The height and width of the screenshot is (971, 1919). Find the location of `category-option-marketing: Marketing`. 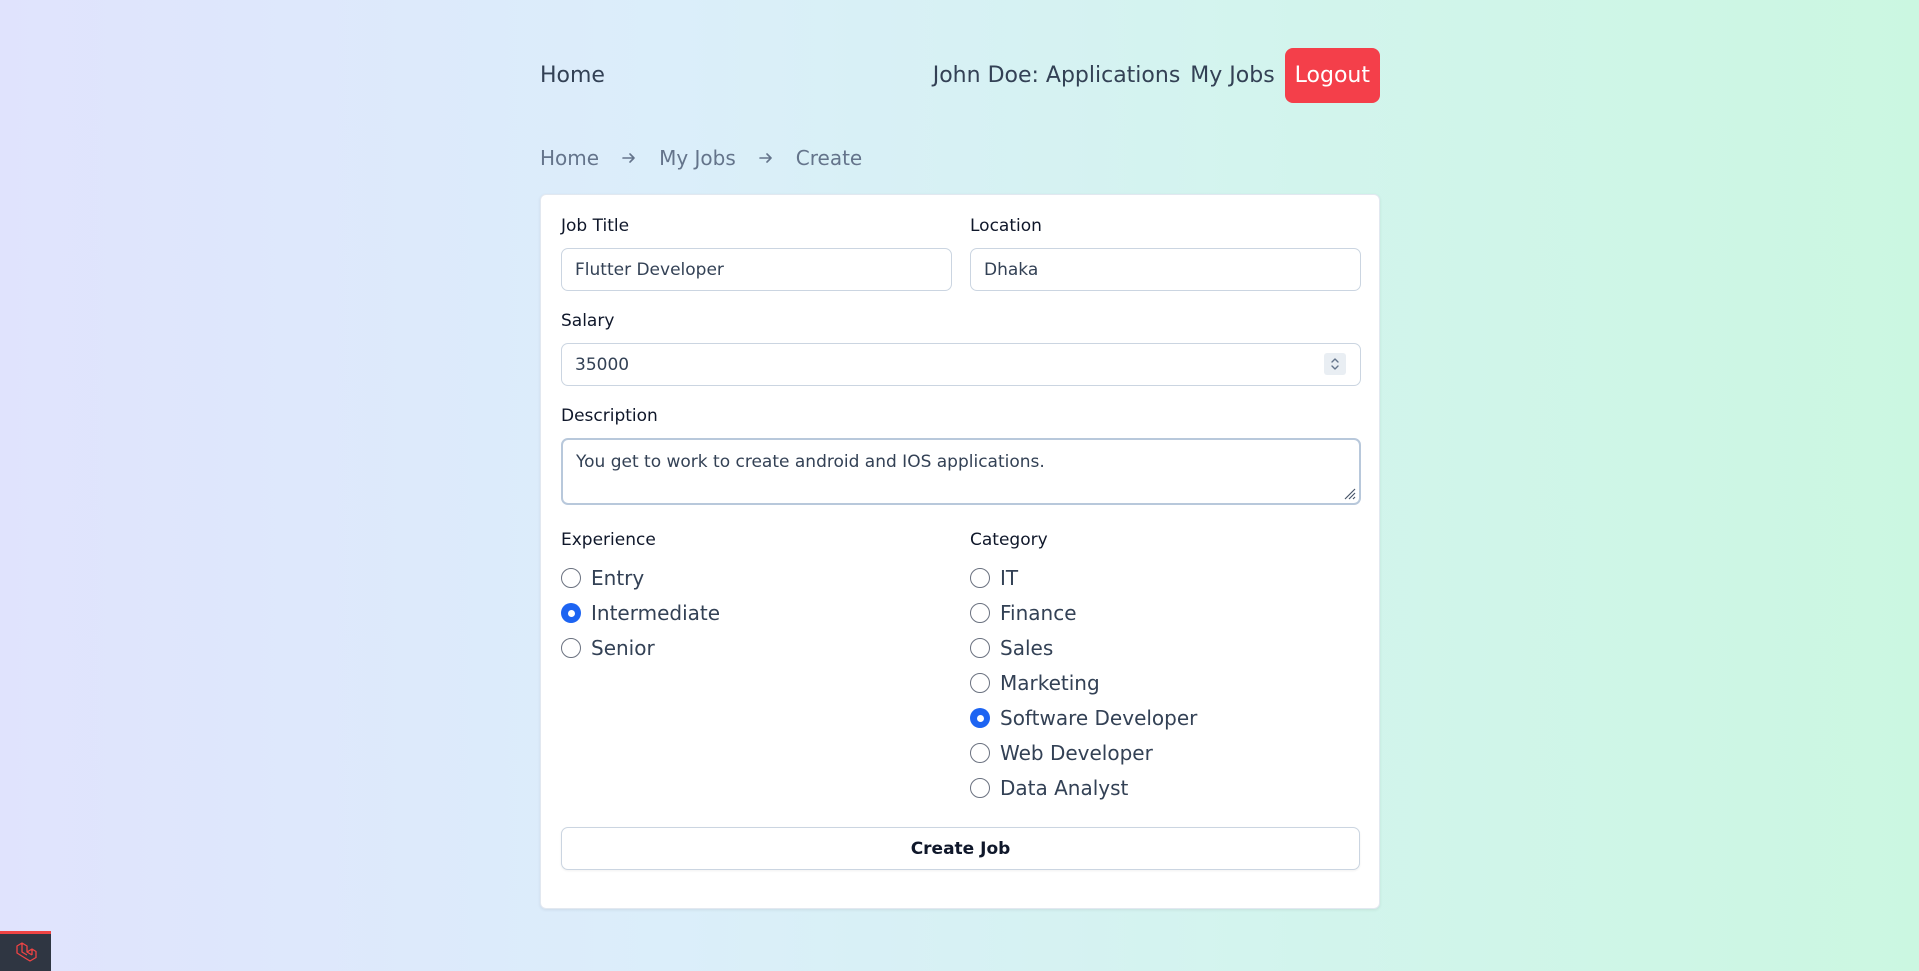

category-option-marketing: Marketing is located at coordinates (1035, 683).